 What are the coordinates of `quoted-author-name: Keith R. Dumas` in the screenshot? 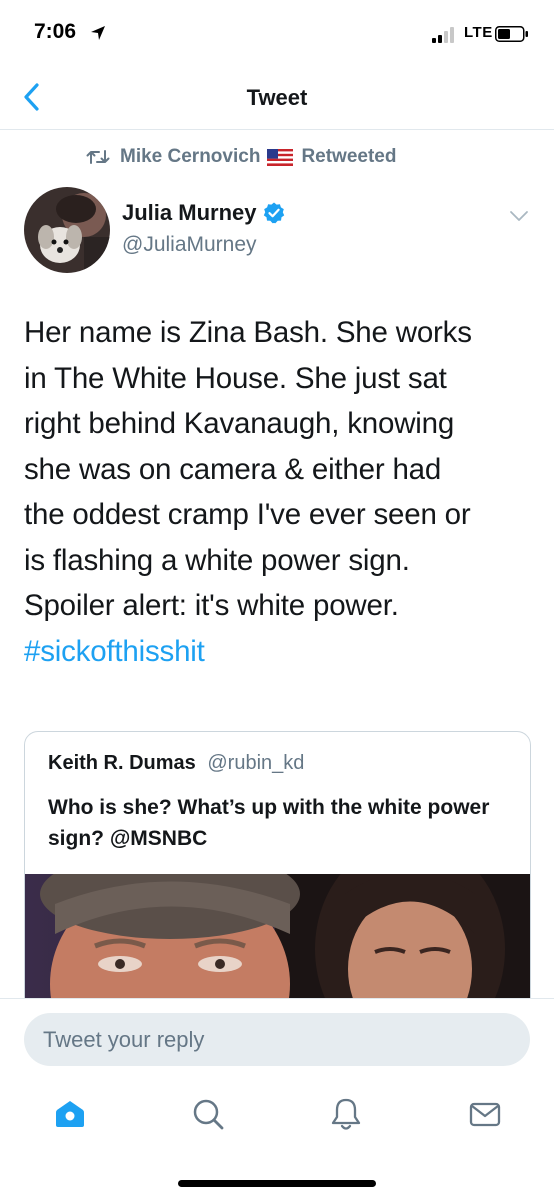 It's located at (122, 763).